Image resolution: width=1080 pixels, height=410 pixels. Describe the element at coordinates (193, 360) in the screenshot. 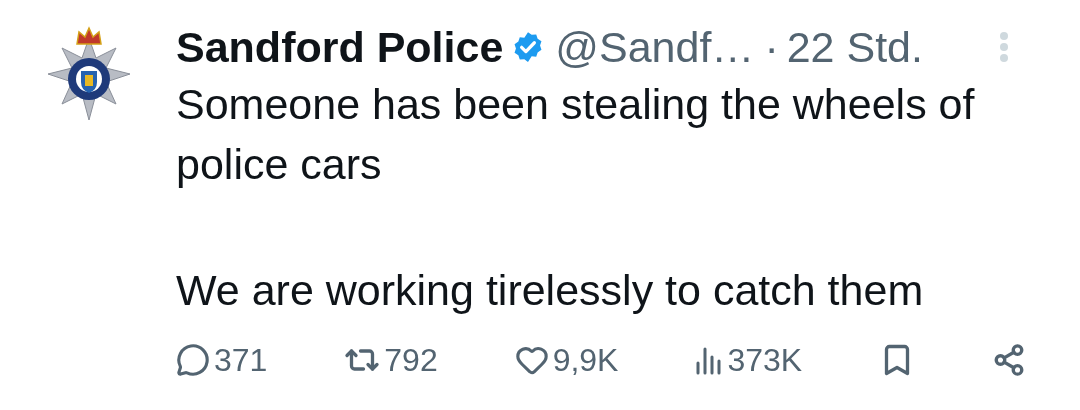

I see `reply-icon` at that location.